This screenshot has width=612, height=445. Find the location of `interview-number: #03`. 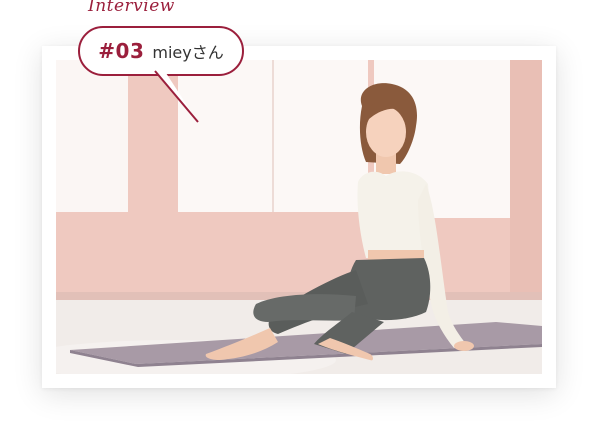

interview-number: #03 is located at coordinates (121, 51).